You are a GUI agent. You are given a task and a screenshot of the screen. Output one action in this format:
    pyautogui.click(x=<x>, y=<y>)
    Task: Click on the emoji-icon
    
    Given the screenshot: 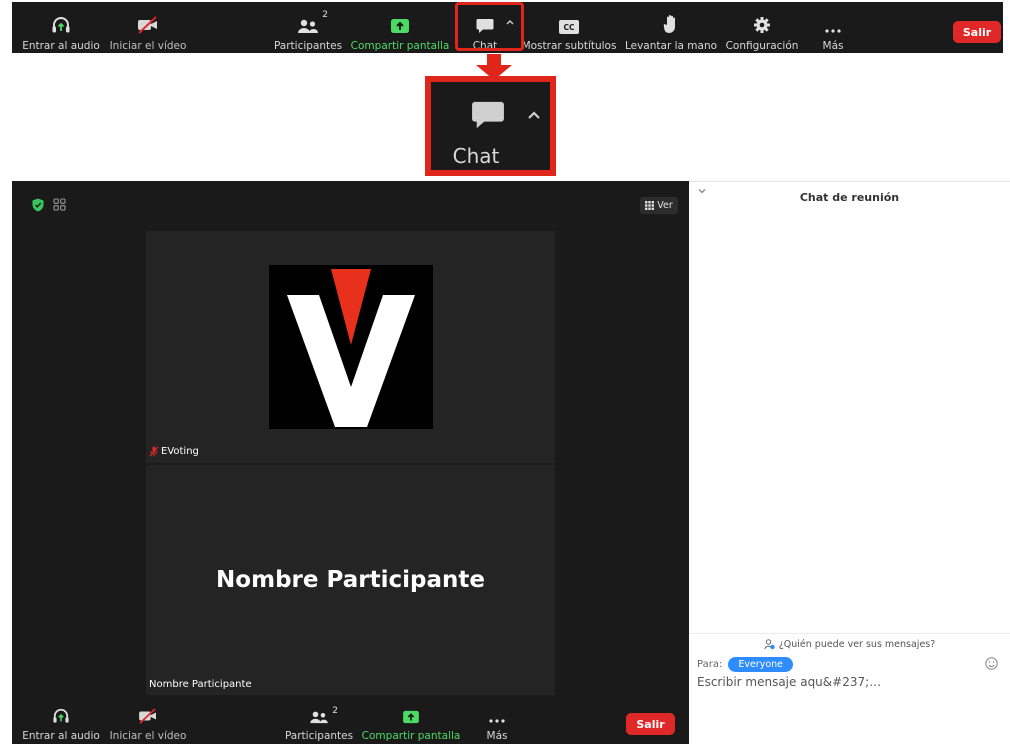 What is the action you would take?
    pyautogui.click(x=991, y=663)
    